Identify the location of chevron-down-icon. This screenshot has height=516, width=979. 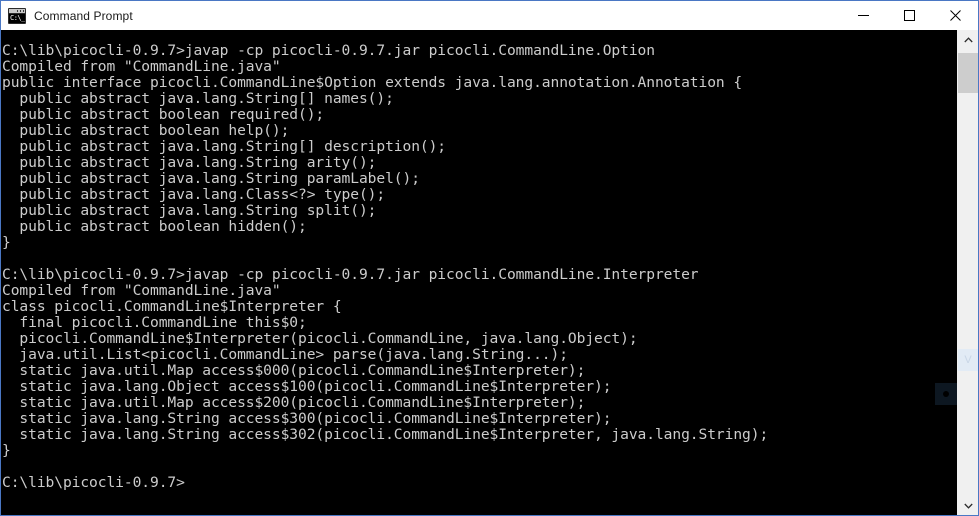
(968, 506).